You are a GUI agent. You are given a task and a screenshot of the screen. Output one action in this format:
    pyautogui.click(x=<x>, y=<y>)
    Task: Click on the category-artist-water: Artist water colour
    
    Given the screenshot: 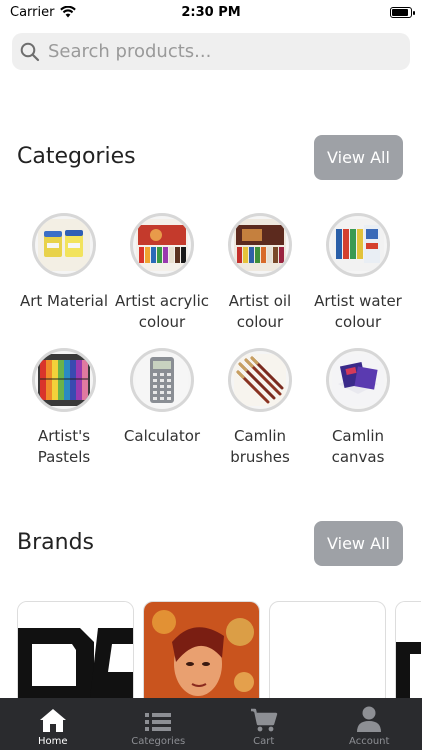 What is the action you would take?
    pyautogui.click(x=358, y=273)
    